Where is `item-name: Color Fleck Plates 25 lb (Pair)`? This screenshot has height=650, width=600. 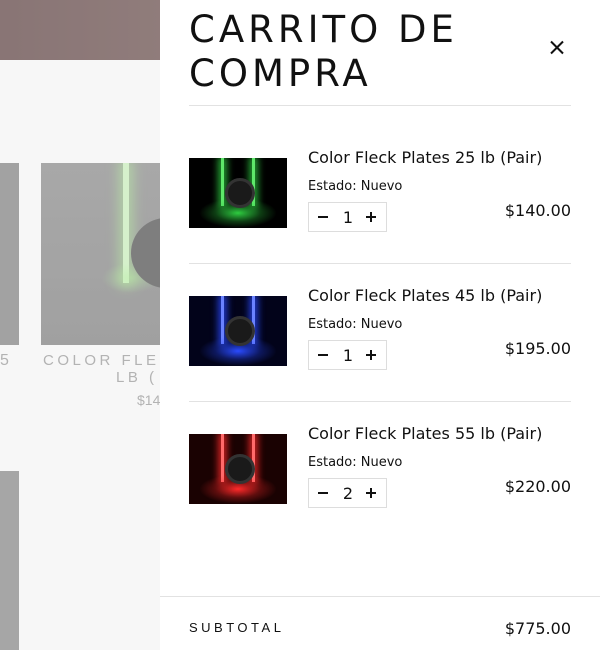
item-name: Color Fleck Plates 25 lb (Pair) is located at coordinates (425, 157).